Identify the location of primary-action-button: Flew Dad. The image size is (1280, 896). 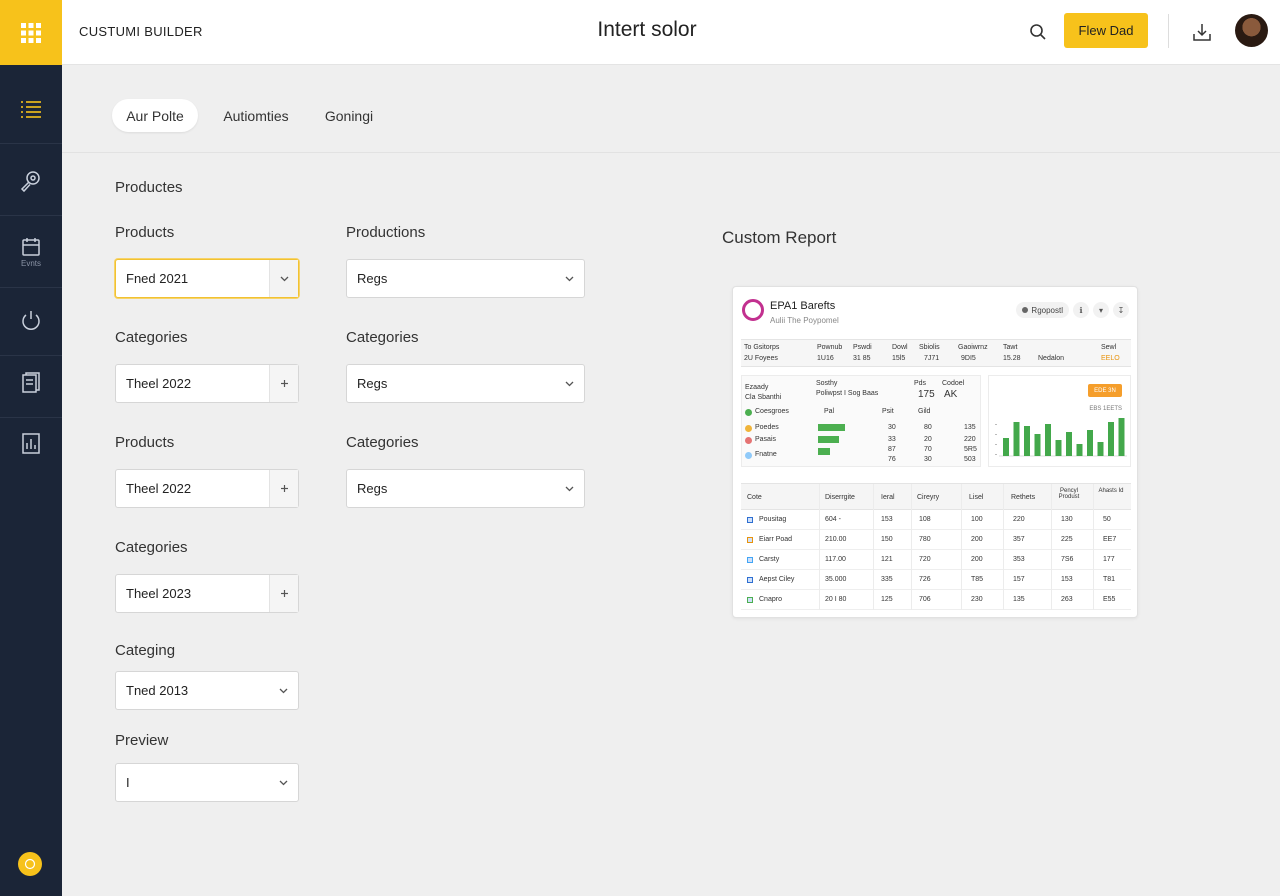
(1106, 30).